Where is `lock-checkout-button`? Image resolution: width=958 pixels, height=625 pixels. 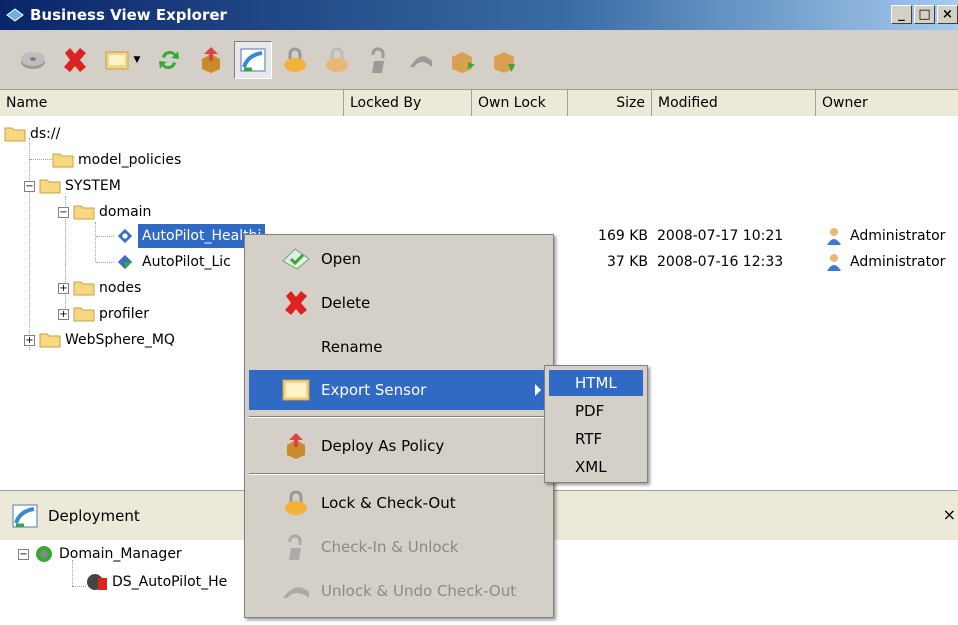
lock-checkout-button is located at coordinates (337, 60).